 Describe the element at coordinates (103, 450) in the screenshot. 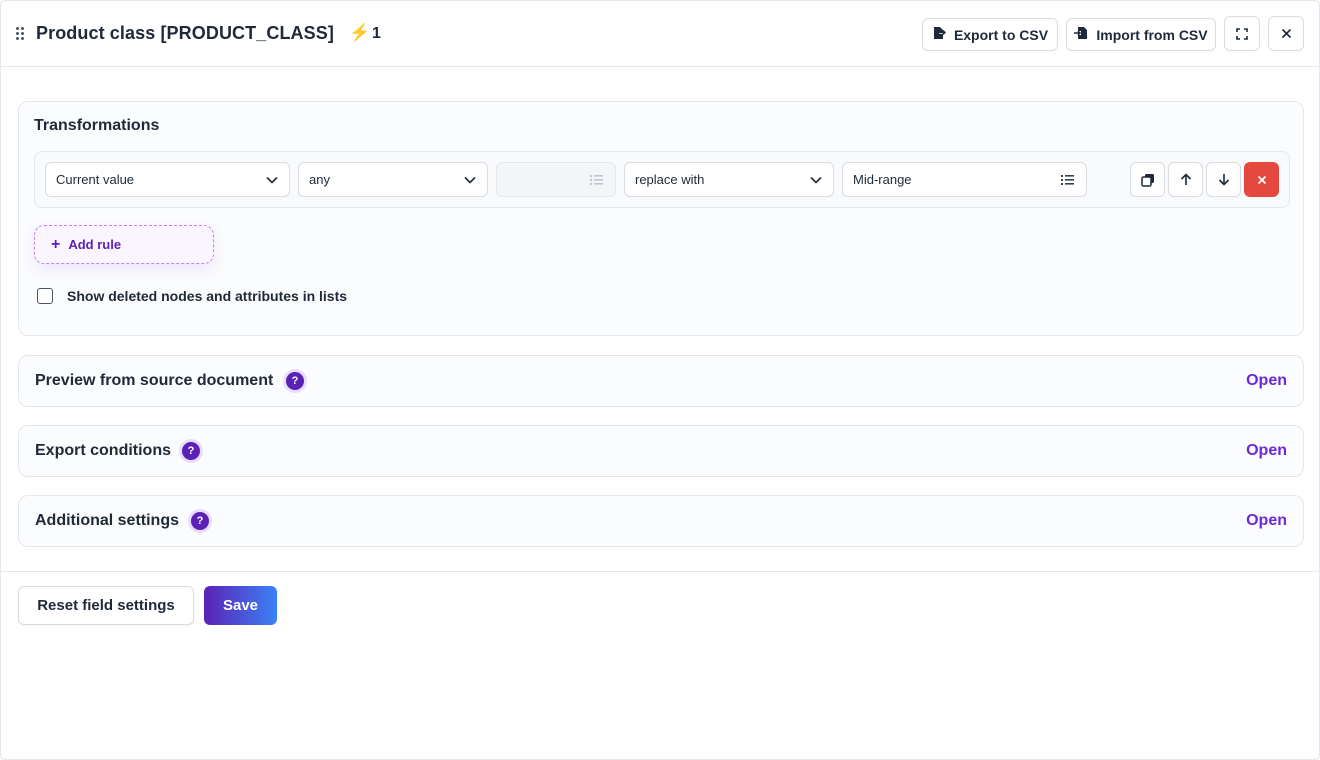

I see `section-title: Export conditions` at that location.